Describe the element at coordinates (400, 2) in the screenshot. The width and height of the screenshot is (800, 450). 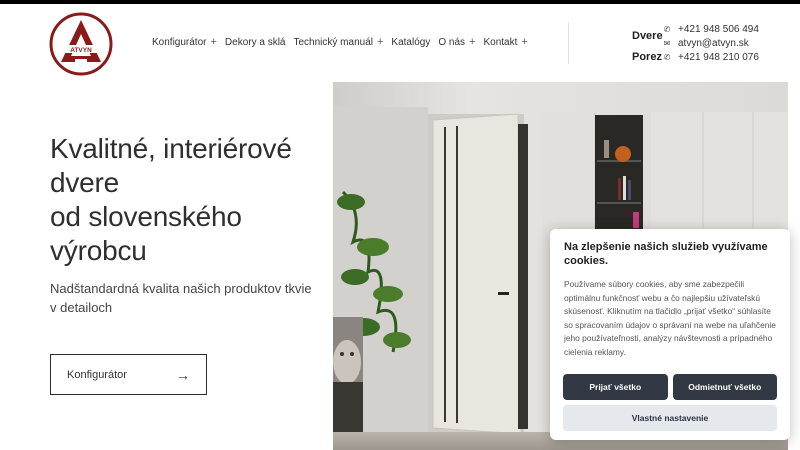
I see `top-border` at that location.